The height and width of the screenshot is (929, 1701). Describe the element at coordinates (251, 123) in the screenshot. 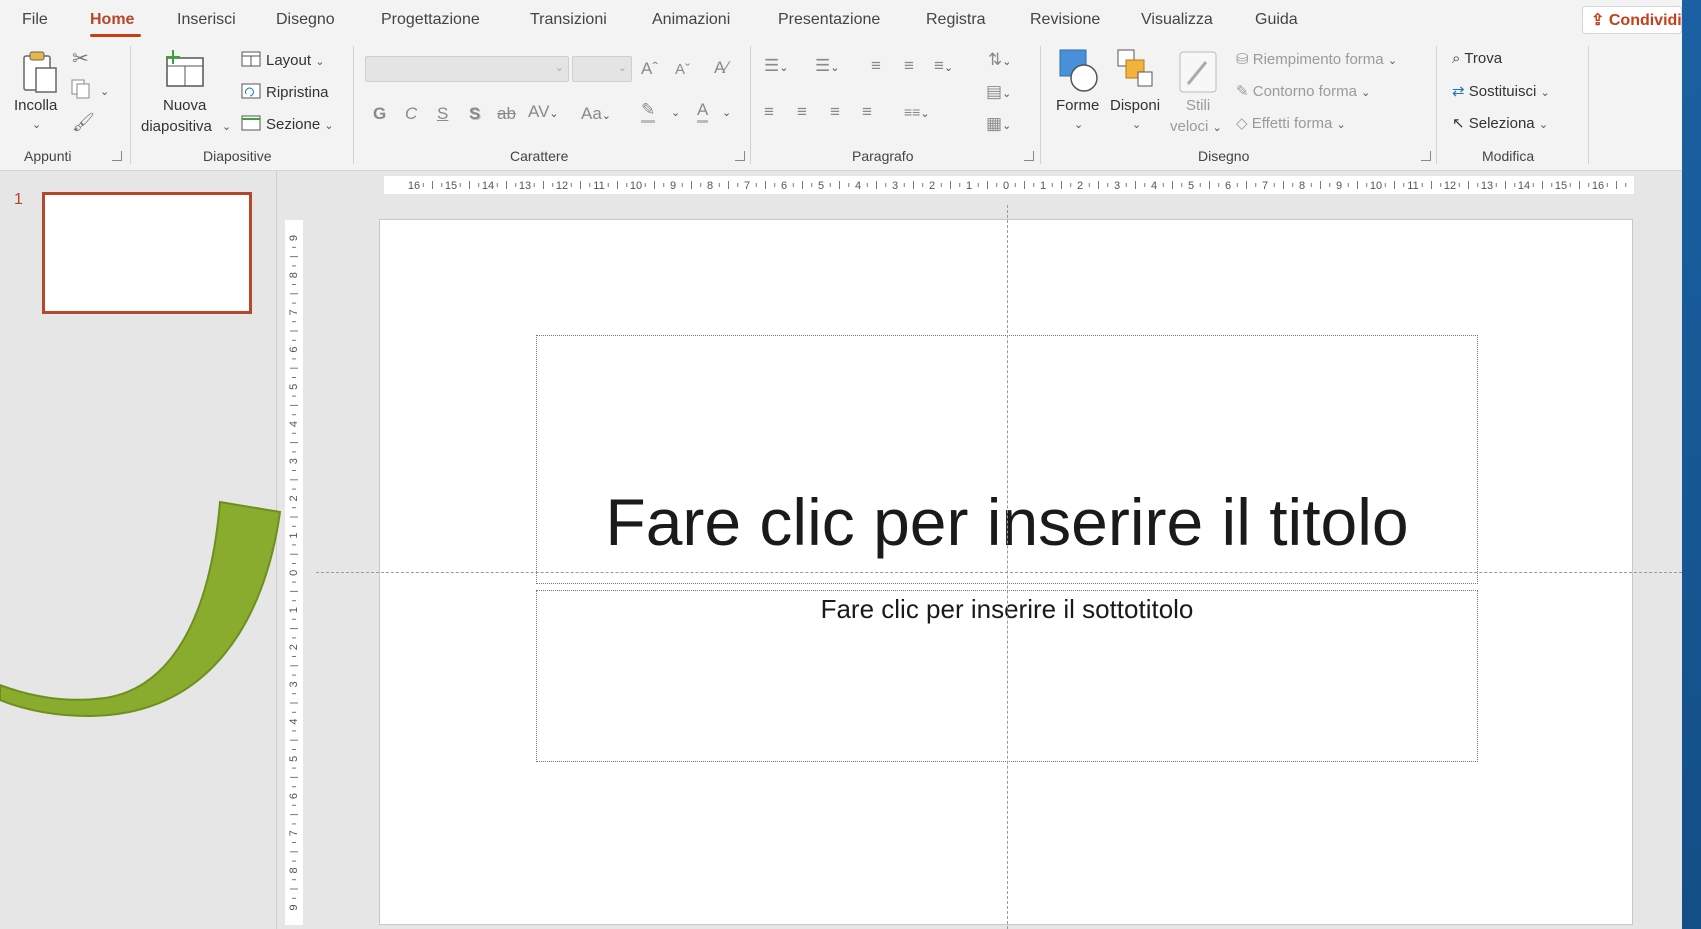

I see `section-icon` at that location.